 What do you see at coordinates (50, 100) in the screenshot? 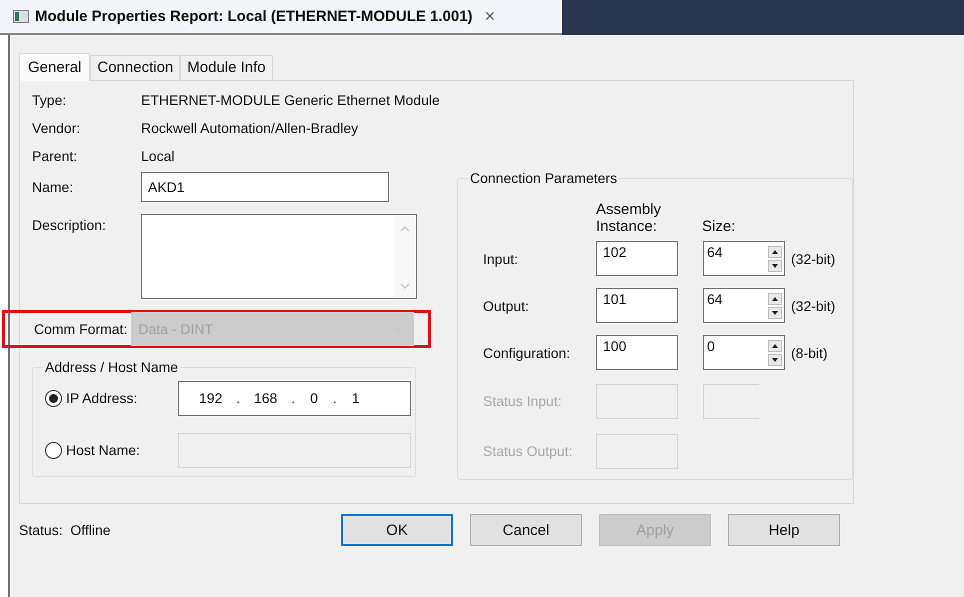
I see `field-label: Type:` at bounding box center [50, 100].